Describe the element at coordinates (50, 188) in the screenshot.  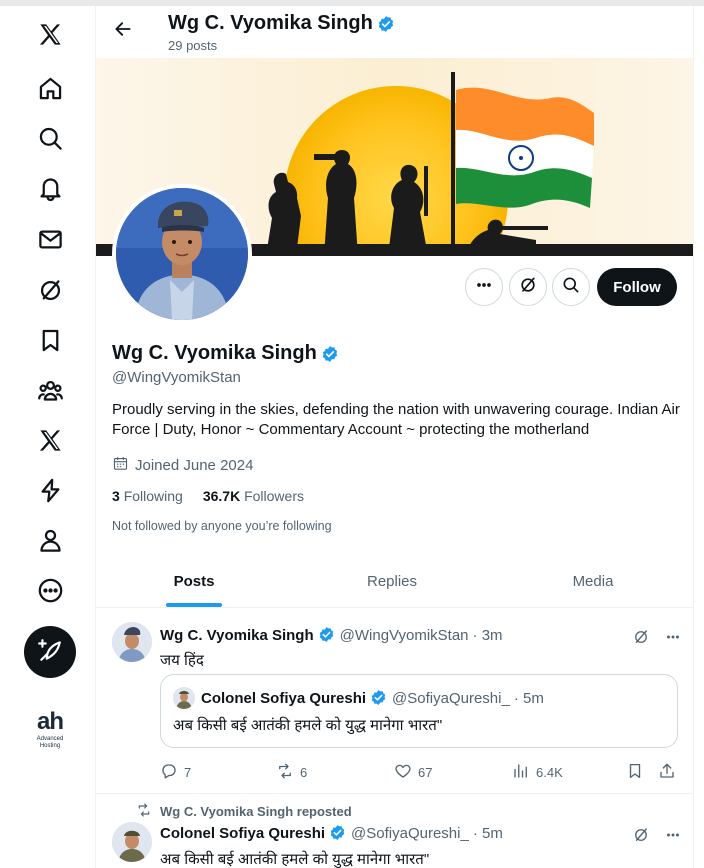
I see `notifications-icon` at that location.